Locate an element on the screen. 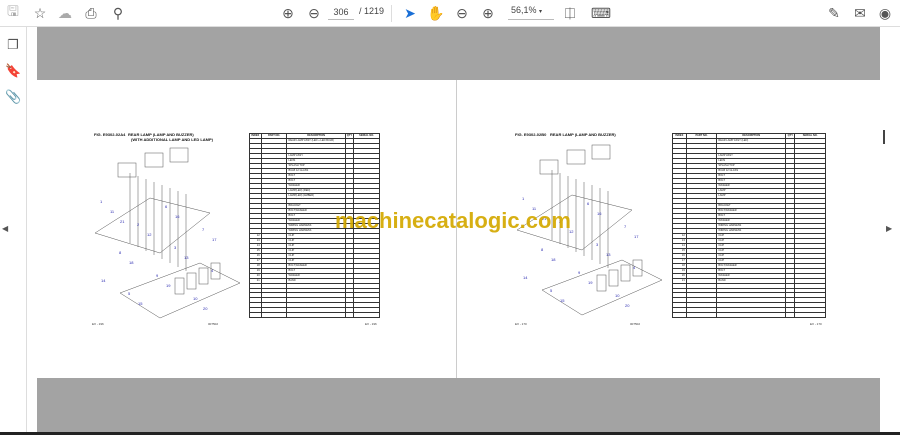 This screenshot has width=900, height=435. page-number-input is located at coordinates (341, 12).